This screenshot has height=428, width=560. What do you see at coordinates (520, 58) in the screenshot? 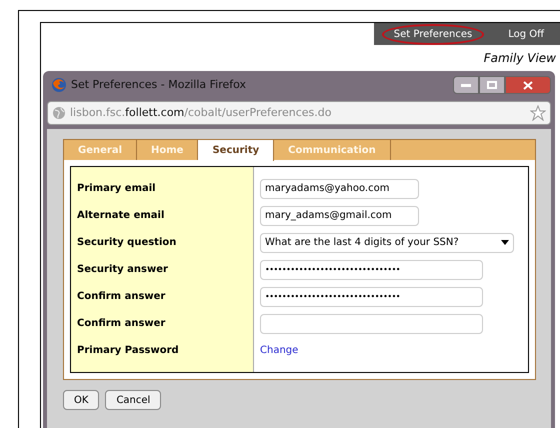
I see `view-label: Family View` at bounding box center [520, 58].